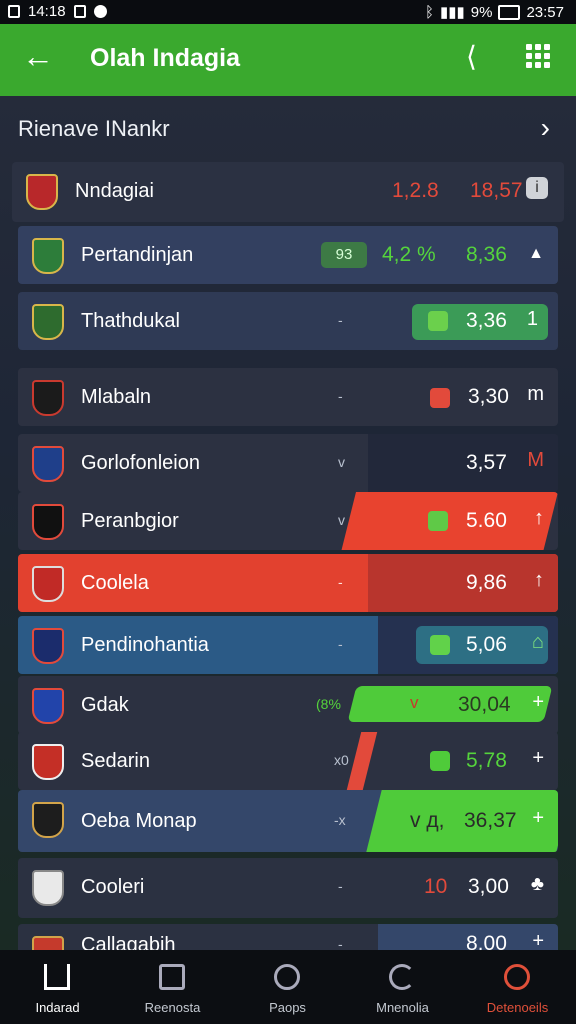 The width and height of the screenshot is (576, 1024). Describe the element at coordinates (537, 188) in the screenshot. I see `info-icon: i` at that location.